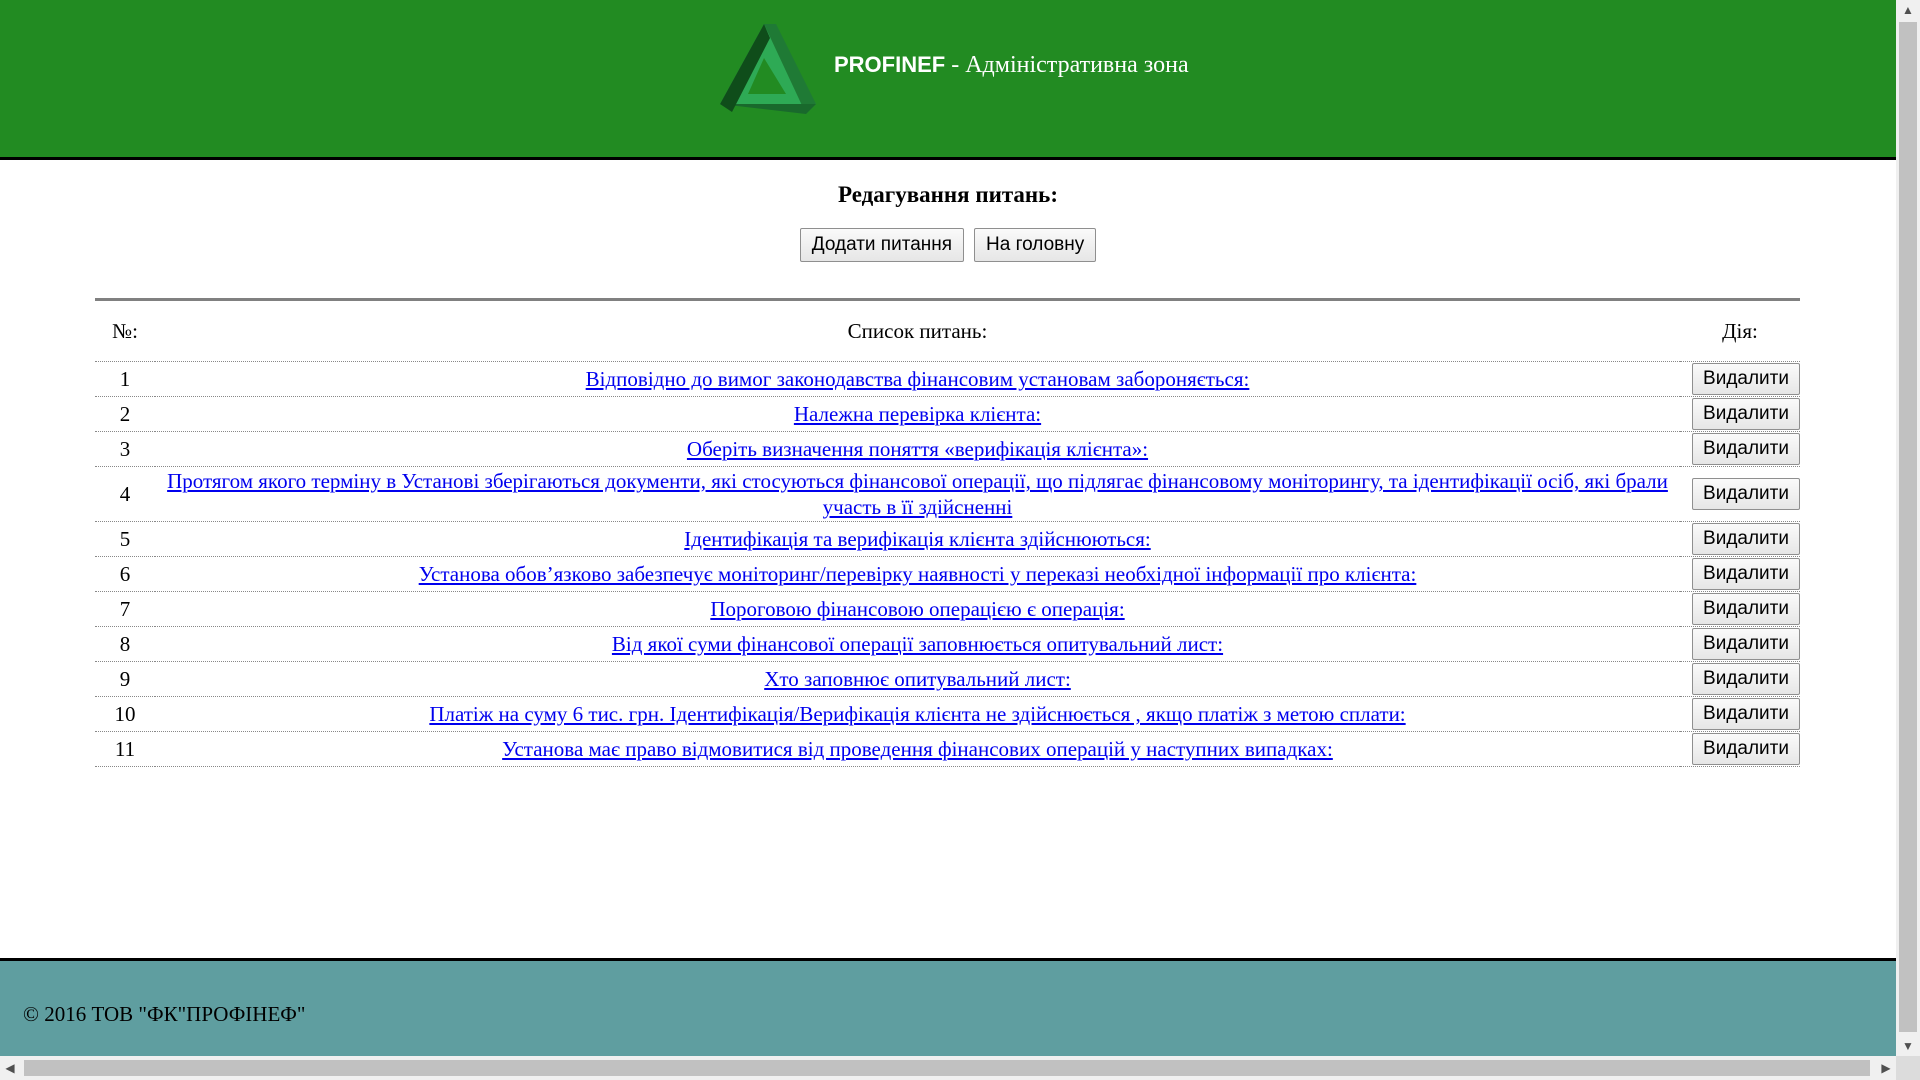 The width and height of the screenshot is (1920, 1080). I want to click on copyright-text: © 2016 ТОВ "ФК"ПРОФІНЕФ", so click(164, 1014).